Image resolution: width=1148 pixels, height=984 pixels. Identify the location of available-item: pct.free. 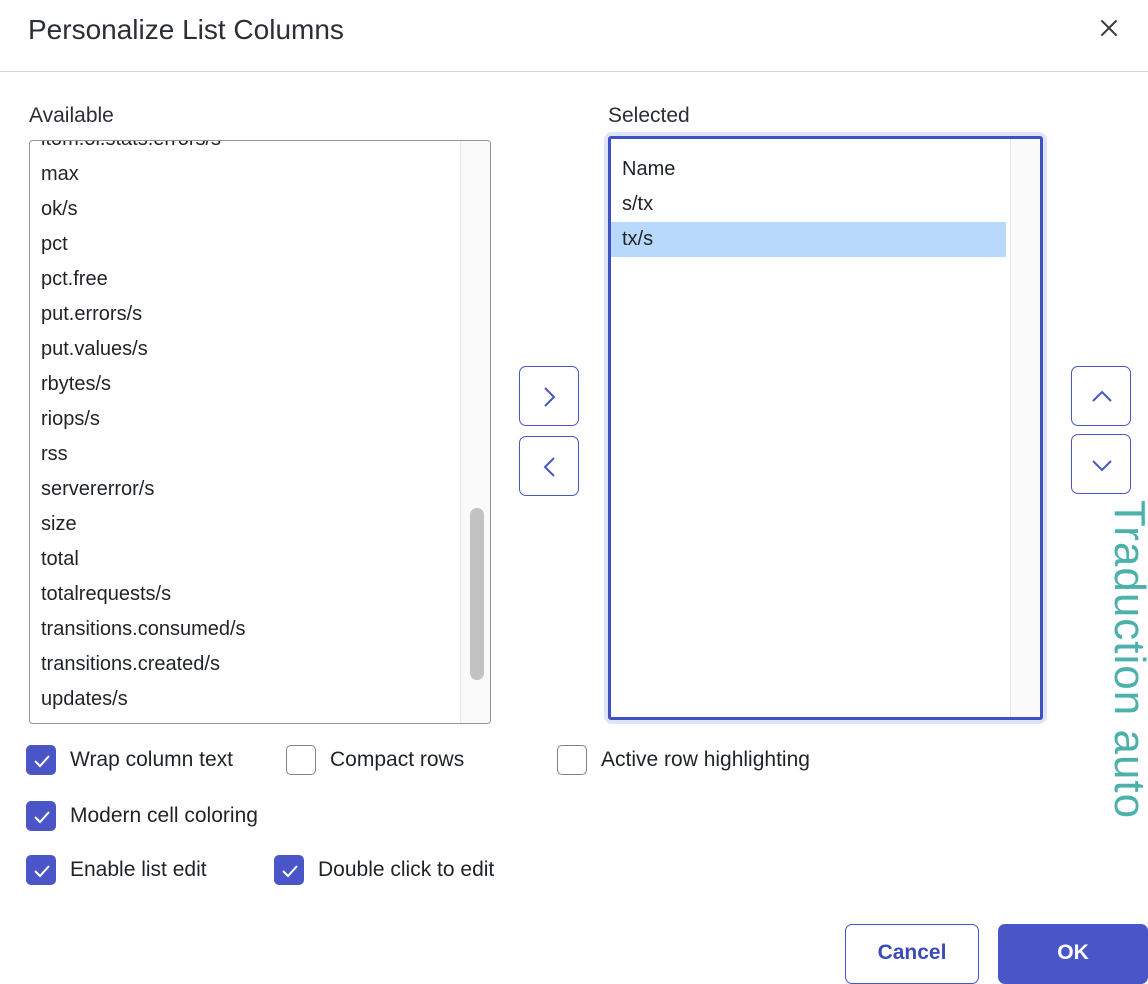
(138, 279).